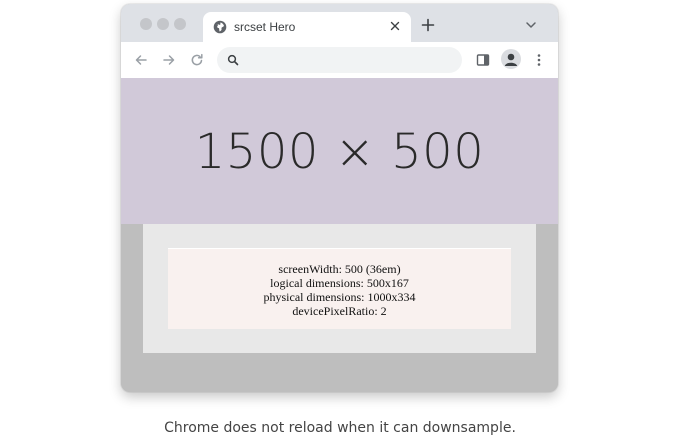 The image size is (680, 437). What do you see at coordinates (339, 269) in the screenshot?
I see `screen-width-line: screenWidth: 500 (36em)` at bounding box center [339, 269].